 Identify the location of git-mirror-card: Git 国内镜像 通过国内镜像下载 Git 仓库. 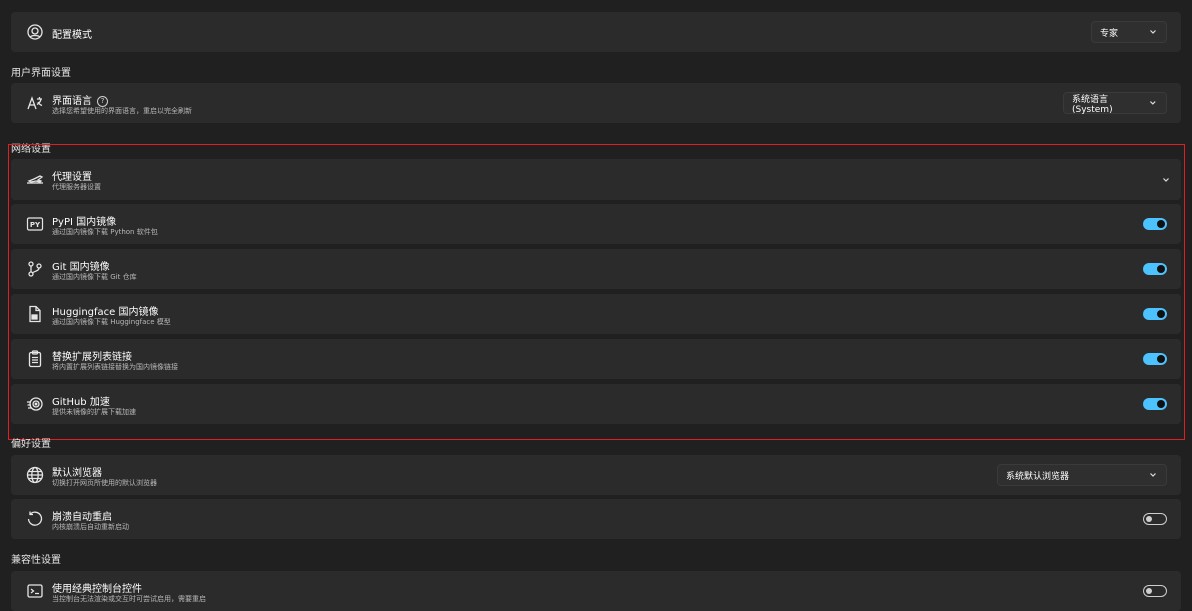
(596, 269).